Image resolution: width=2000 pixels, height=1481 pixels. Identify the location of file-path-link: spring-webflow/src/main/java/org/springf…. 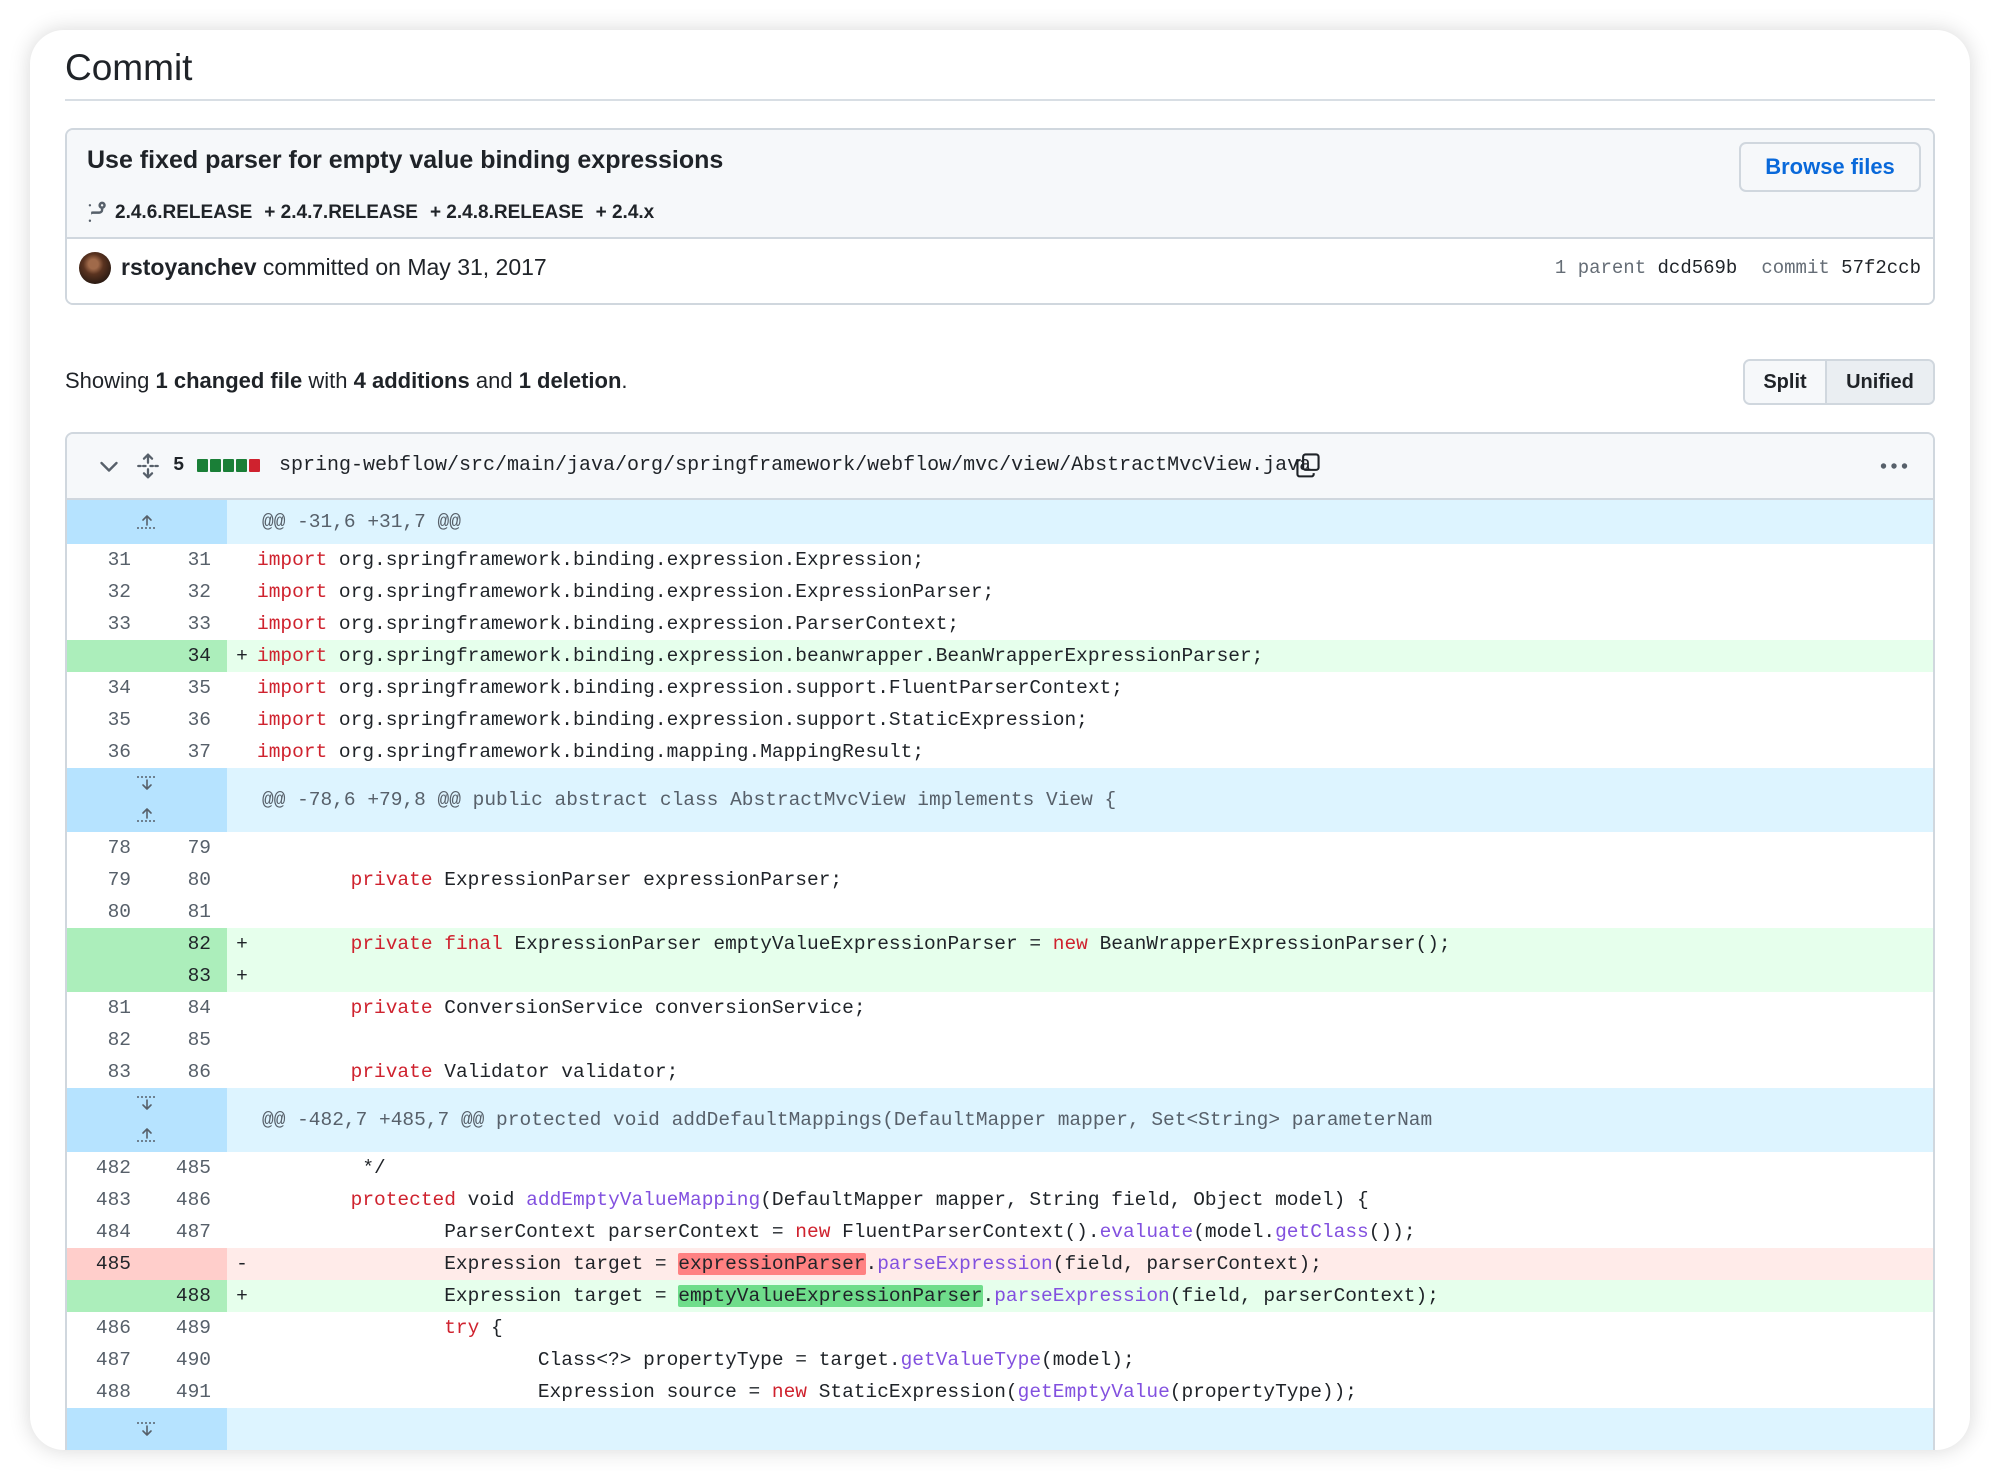
(795, 465).